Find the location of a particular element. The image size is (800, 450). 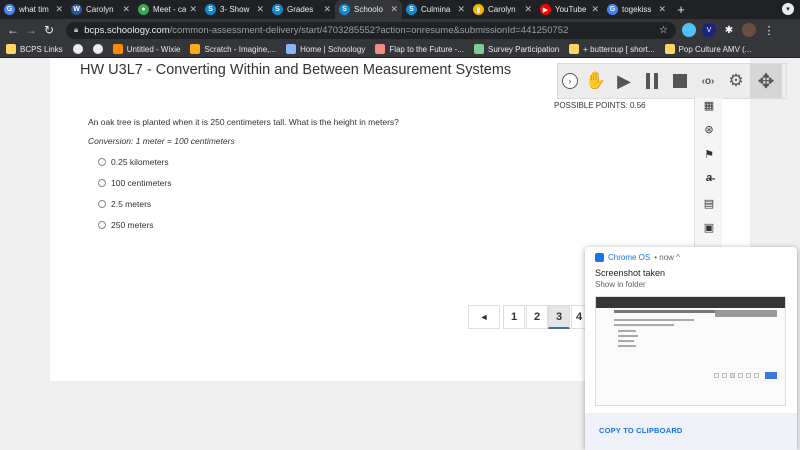

chrome-os-icon is located at coordinates (599, 257).